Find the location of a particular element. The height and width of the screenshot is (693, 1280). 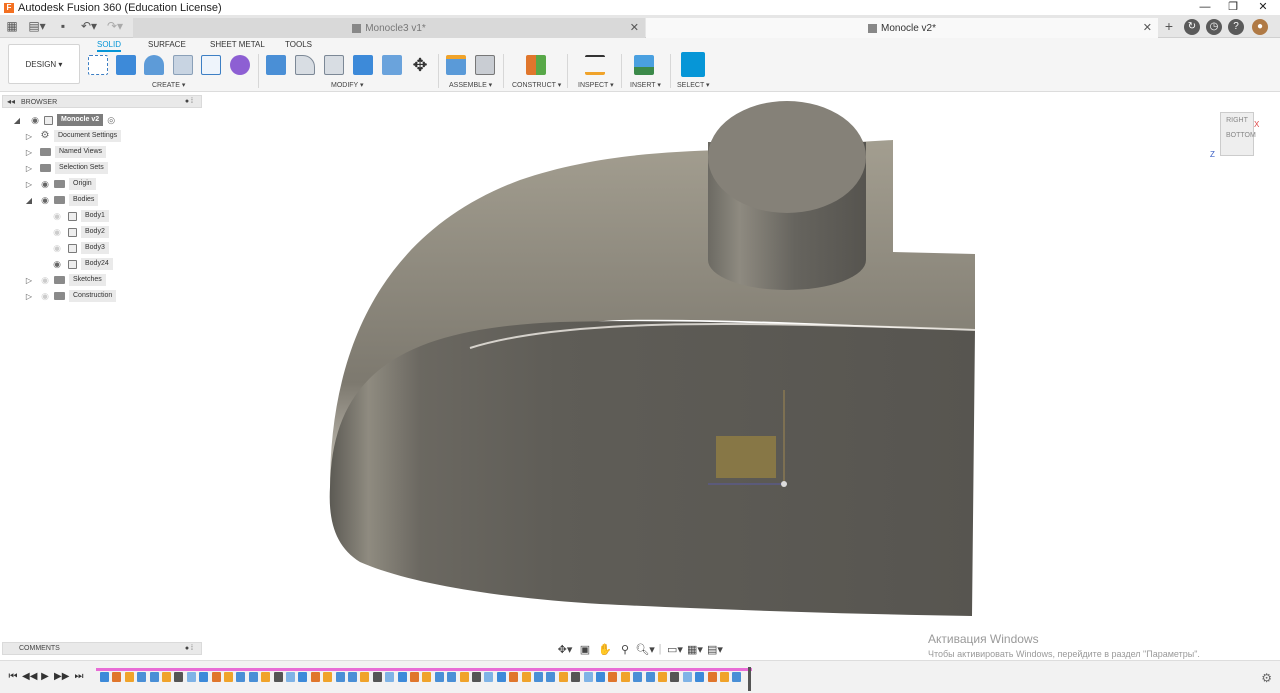

step-back-icon: ◀◀ is located at coordinates (29, 676).